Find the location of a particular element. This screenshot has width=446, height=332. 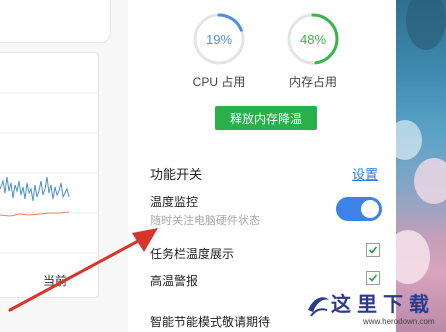

temp-monitor-title: 温度监控 is located at coordinates (174, 202).